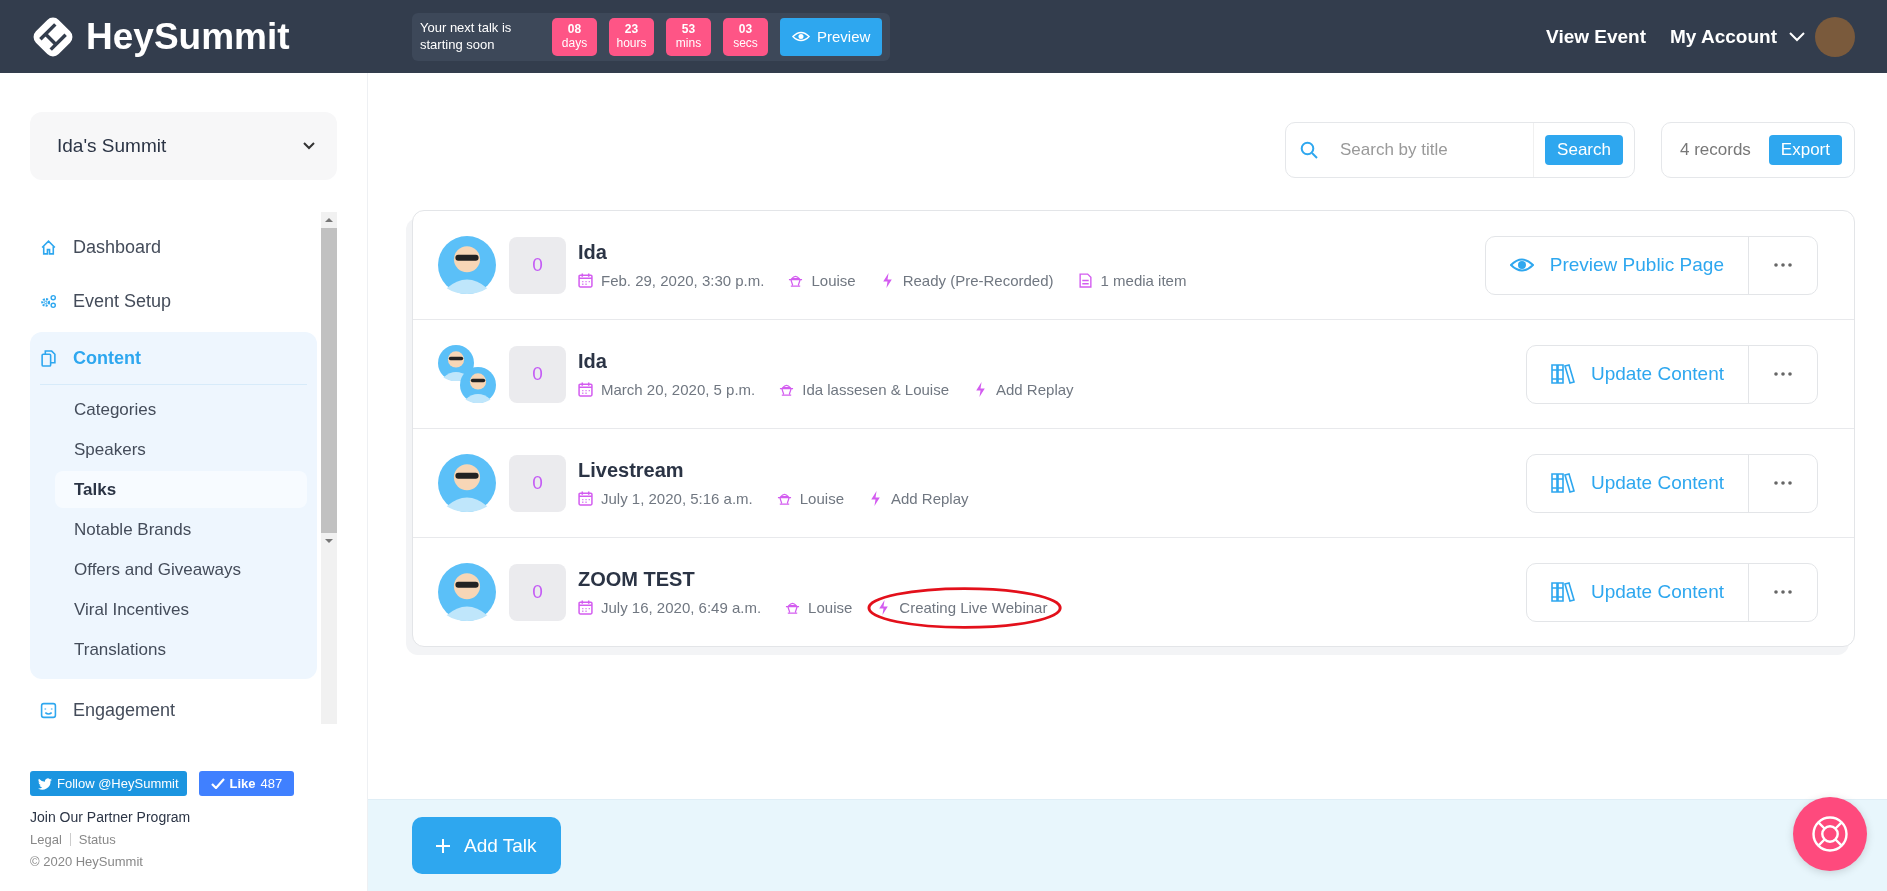 This screenshot has width=1887, height=891. Describe the element at coordinates (173, 301) in the screenshot. I see `nav-item: Event Setup` at that location.